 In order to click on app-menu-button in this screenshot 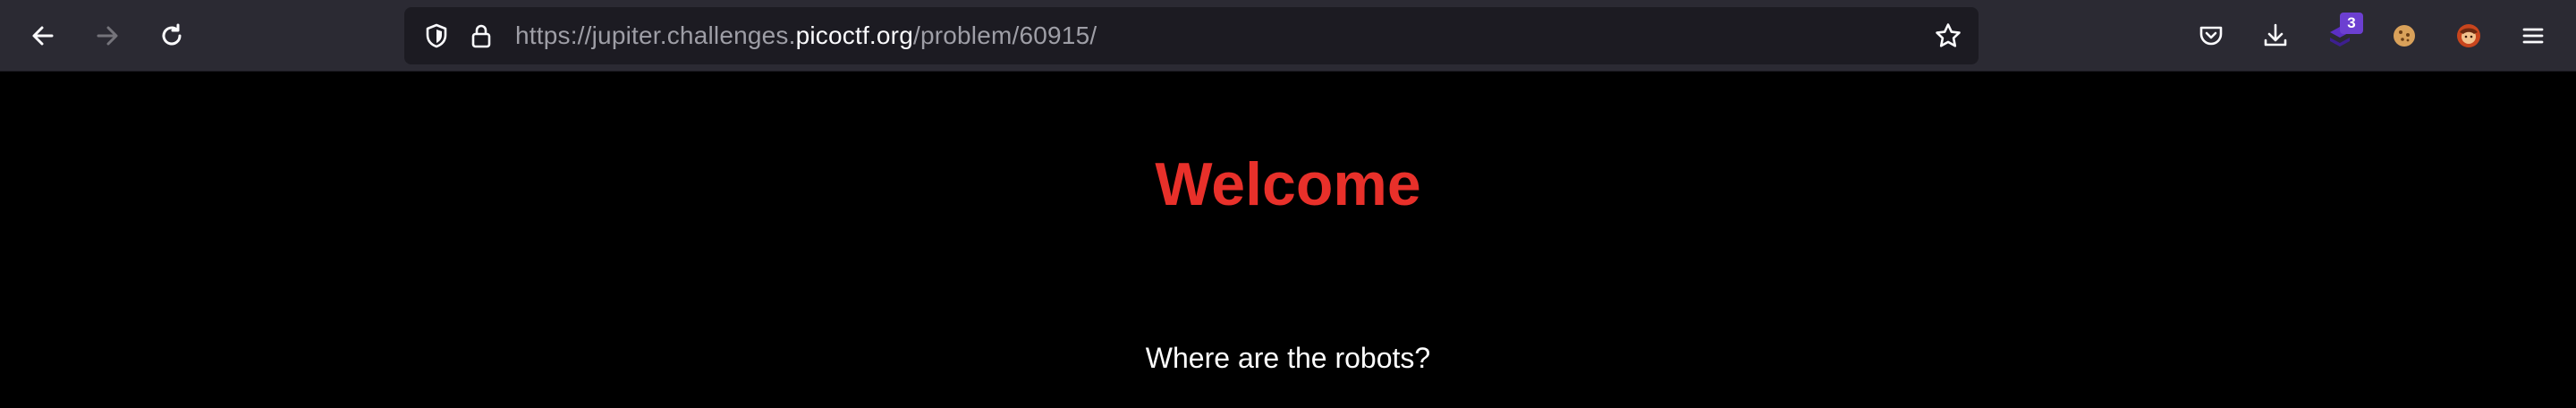, I will do `click(2533, 36)`.